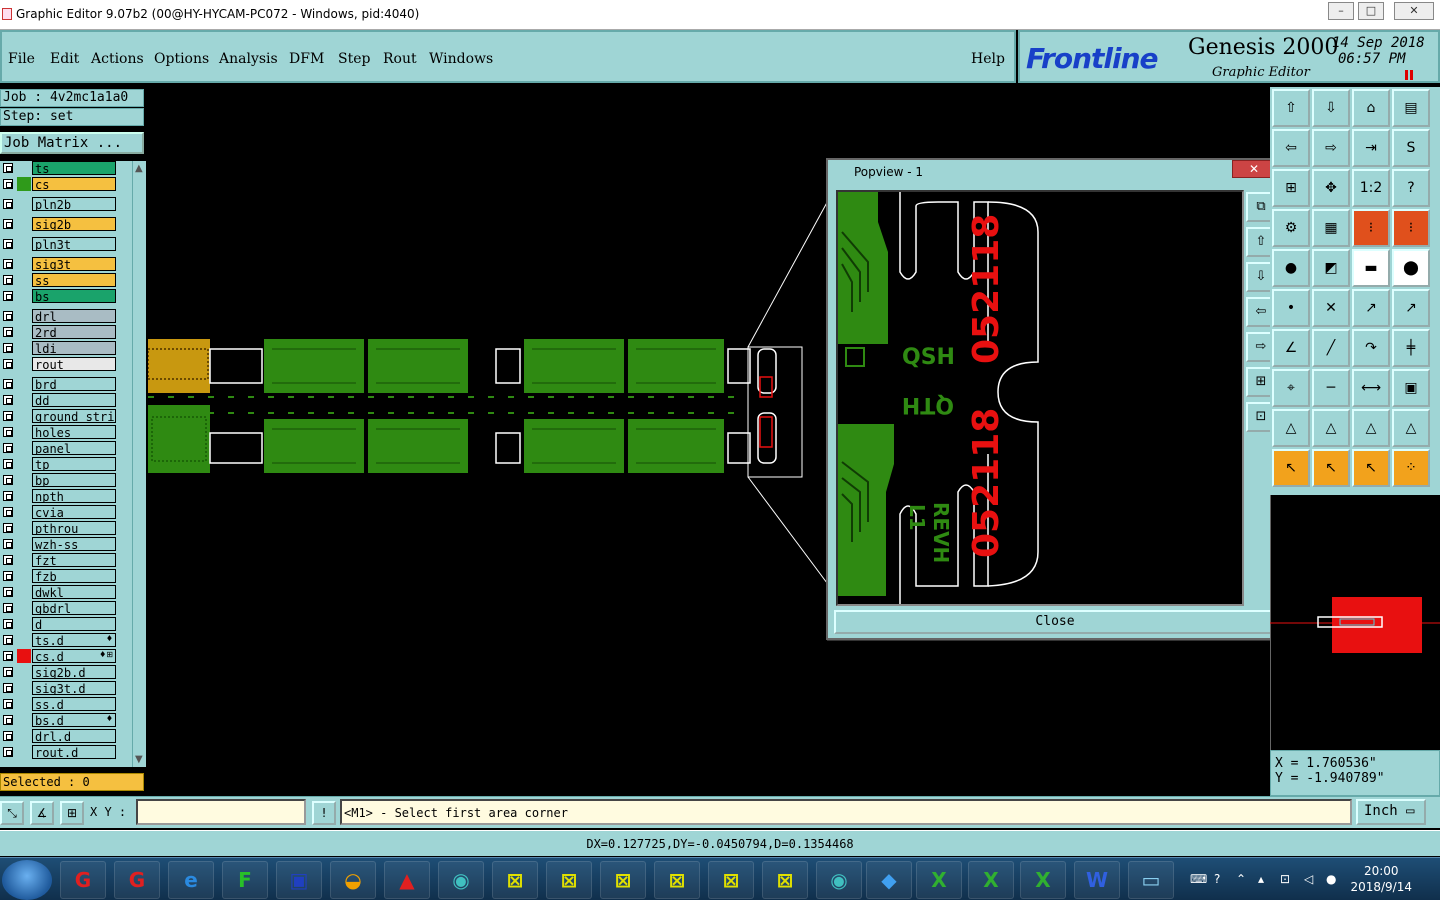  Describe the element at coordinates (59, 656) in the screenshot. I see `layer-row: cs.d ♦⊞` at that location.